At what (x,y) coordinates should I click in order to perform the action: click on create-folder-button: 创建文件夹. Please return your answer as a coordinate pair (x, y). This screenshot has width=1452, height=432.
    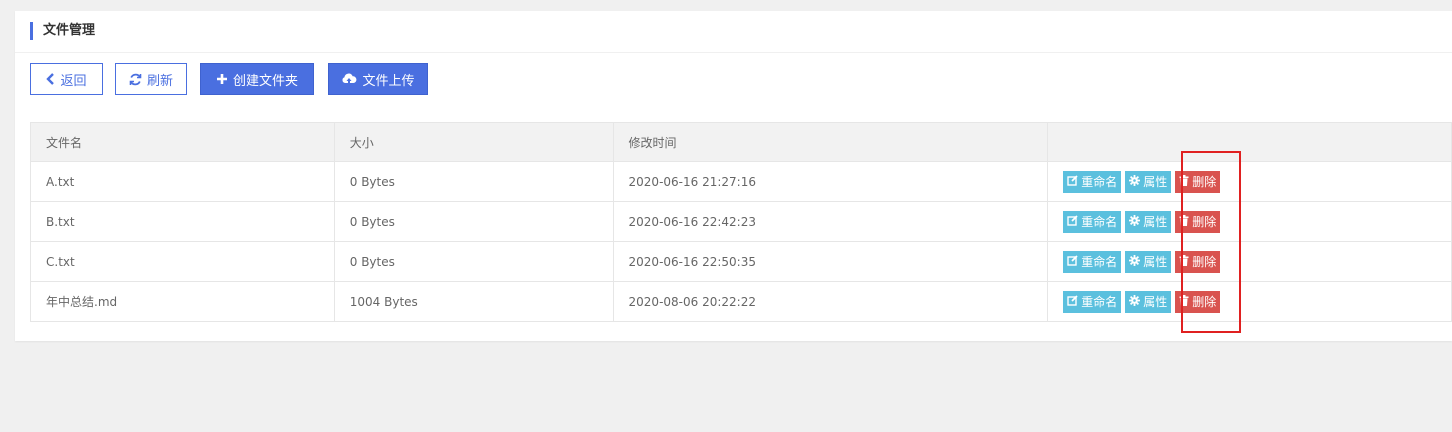
    Looking at the image, I should click on (257, 79).